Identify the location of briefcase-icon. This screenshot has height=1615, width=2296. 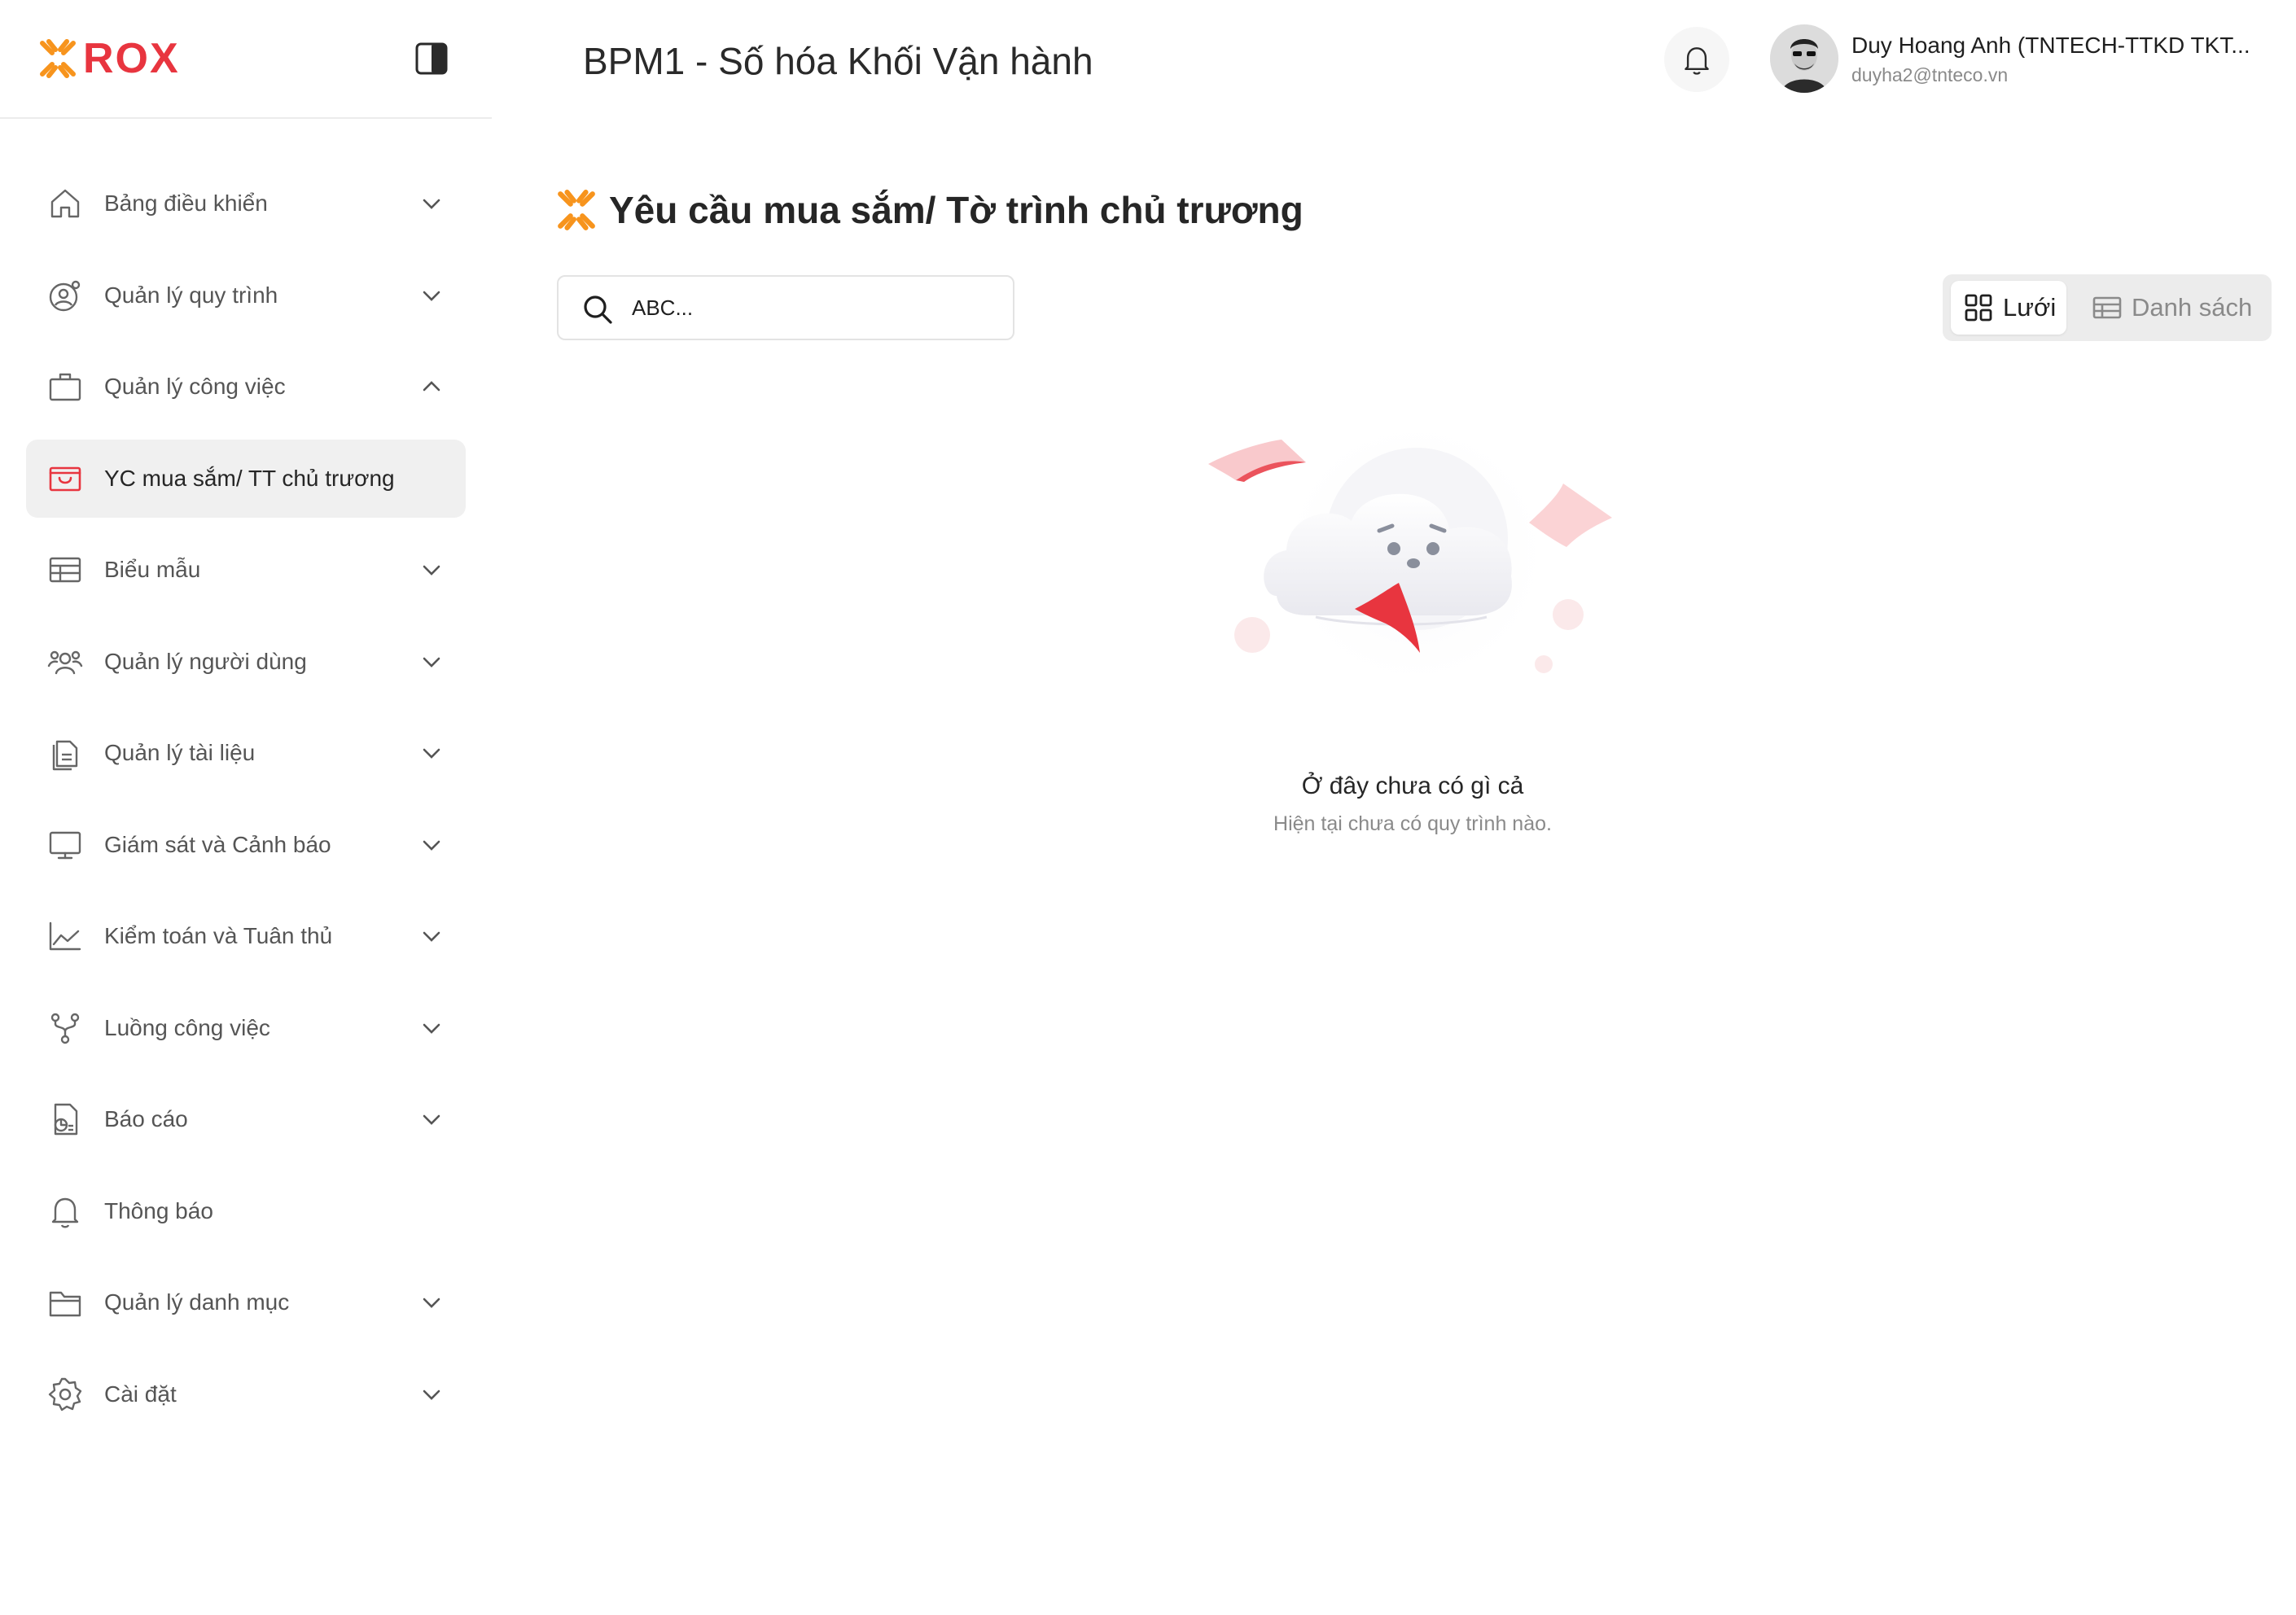
(65, 387).